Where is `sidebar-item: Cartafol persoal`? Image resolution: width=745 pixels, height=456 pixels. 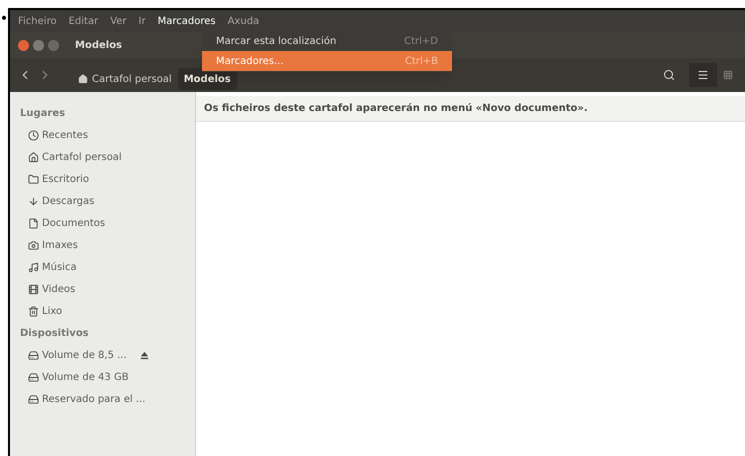
sidebar-item: Cartafol persoal is located at coordinates (102, 157).